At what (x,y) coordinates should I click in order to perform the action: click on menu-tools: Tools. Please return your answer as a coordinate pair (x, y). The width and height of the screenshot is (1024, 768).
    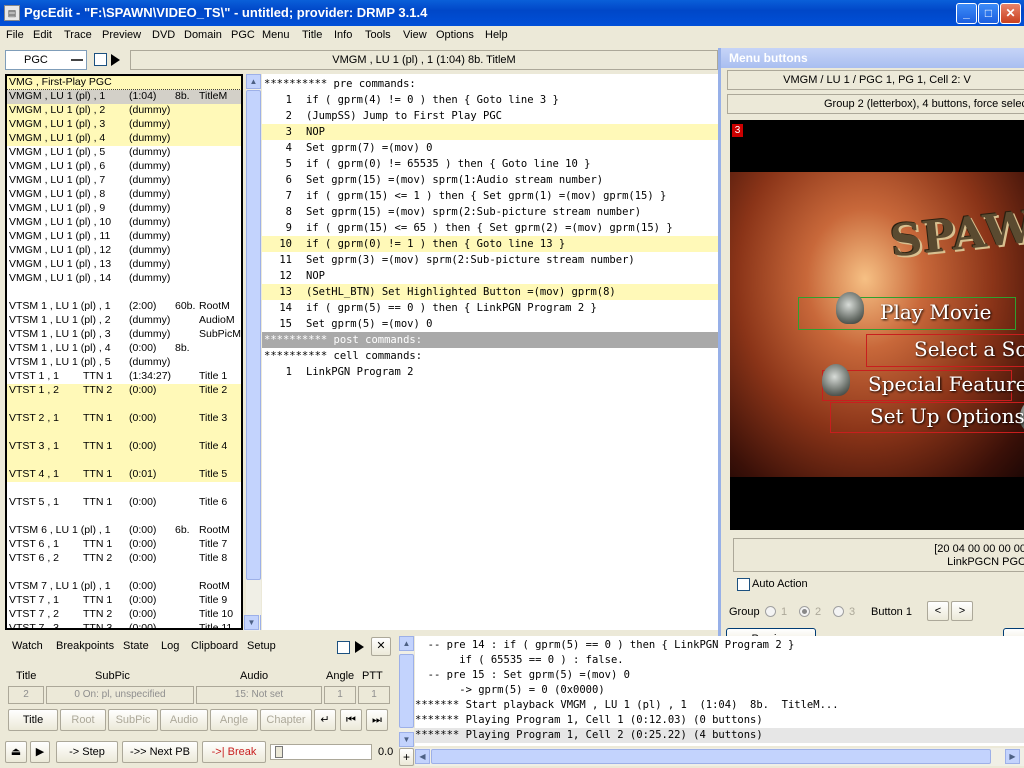
    Looking at the image, I should click on (378, 35).